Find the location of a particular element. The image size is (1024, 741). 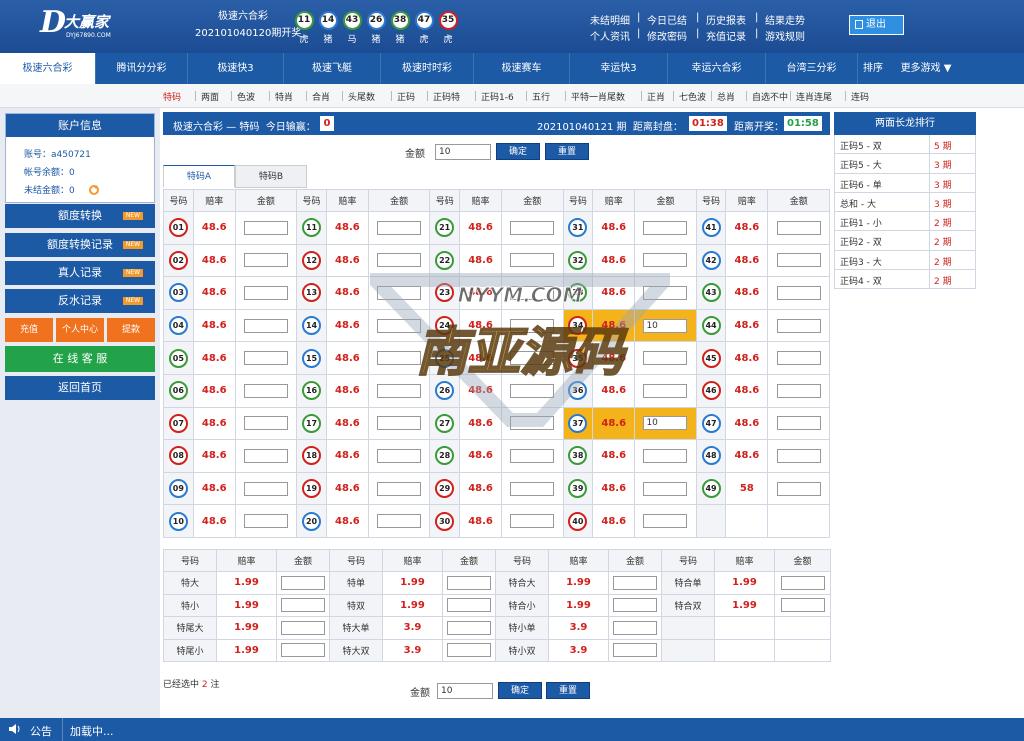

number-ball: 01 is located at coordinates (178, 228).